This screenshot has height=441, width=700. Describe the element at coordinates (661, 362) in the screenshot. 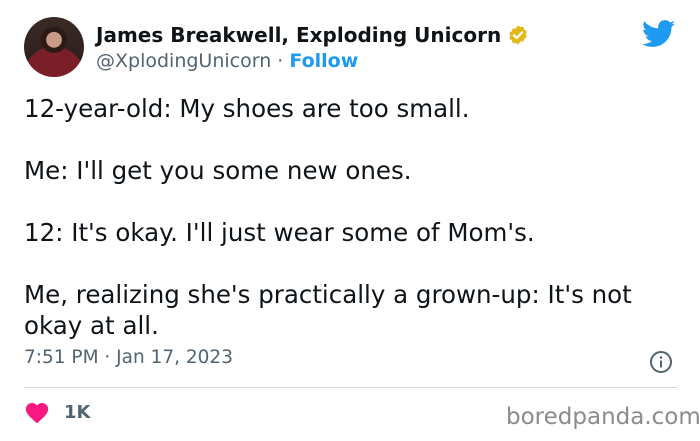

I see `info-icon` at that location.